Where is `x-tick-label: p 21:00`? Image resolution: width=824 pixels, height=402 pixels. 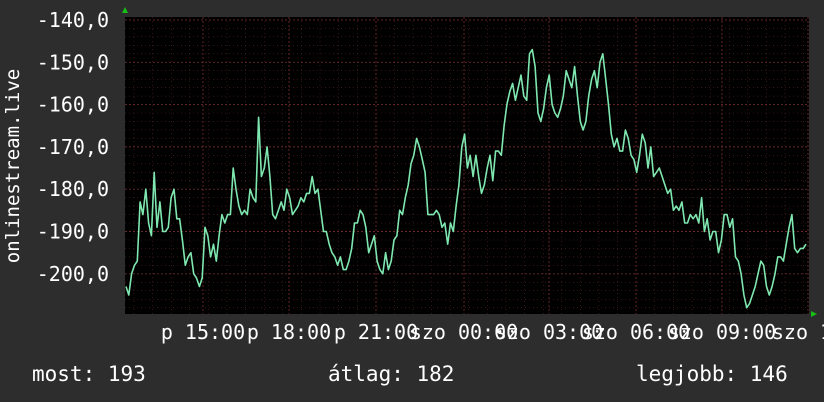 x-tick-label: p 21:00 is located at coordinates (376, 332).